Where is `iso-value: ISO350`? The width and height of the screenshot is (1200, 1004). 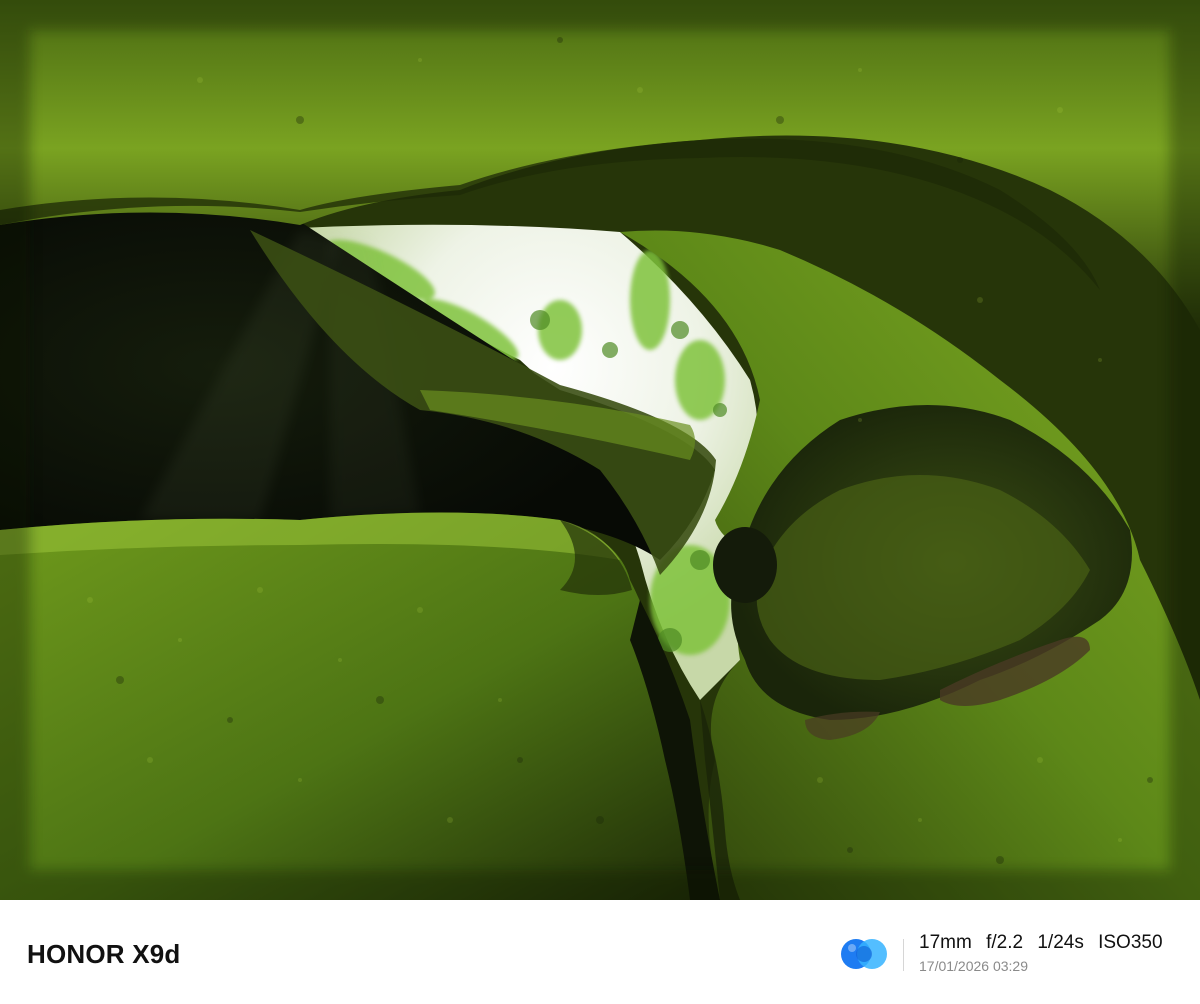
iso-value: ISO350 is located at coordinates (1130, 942).